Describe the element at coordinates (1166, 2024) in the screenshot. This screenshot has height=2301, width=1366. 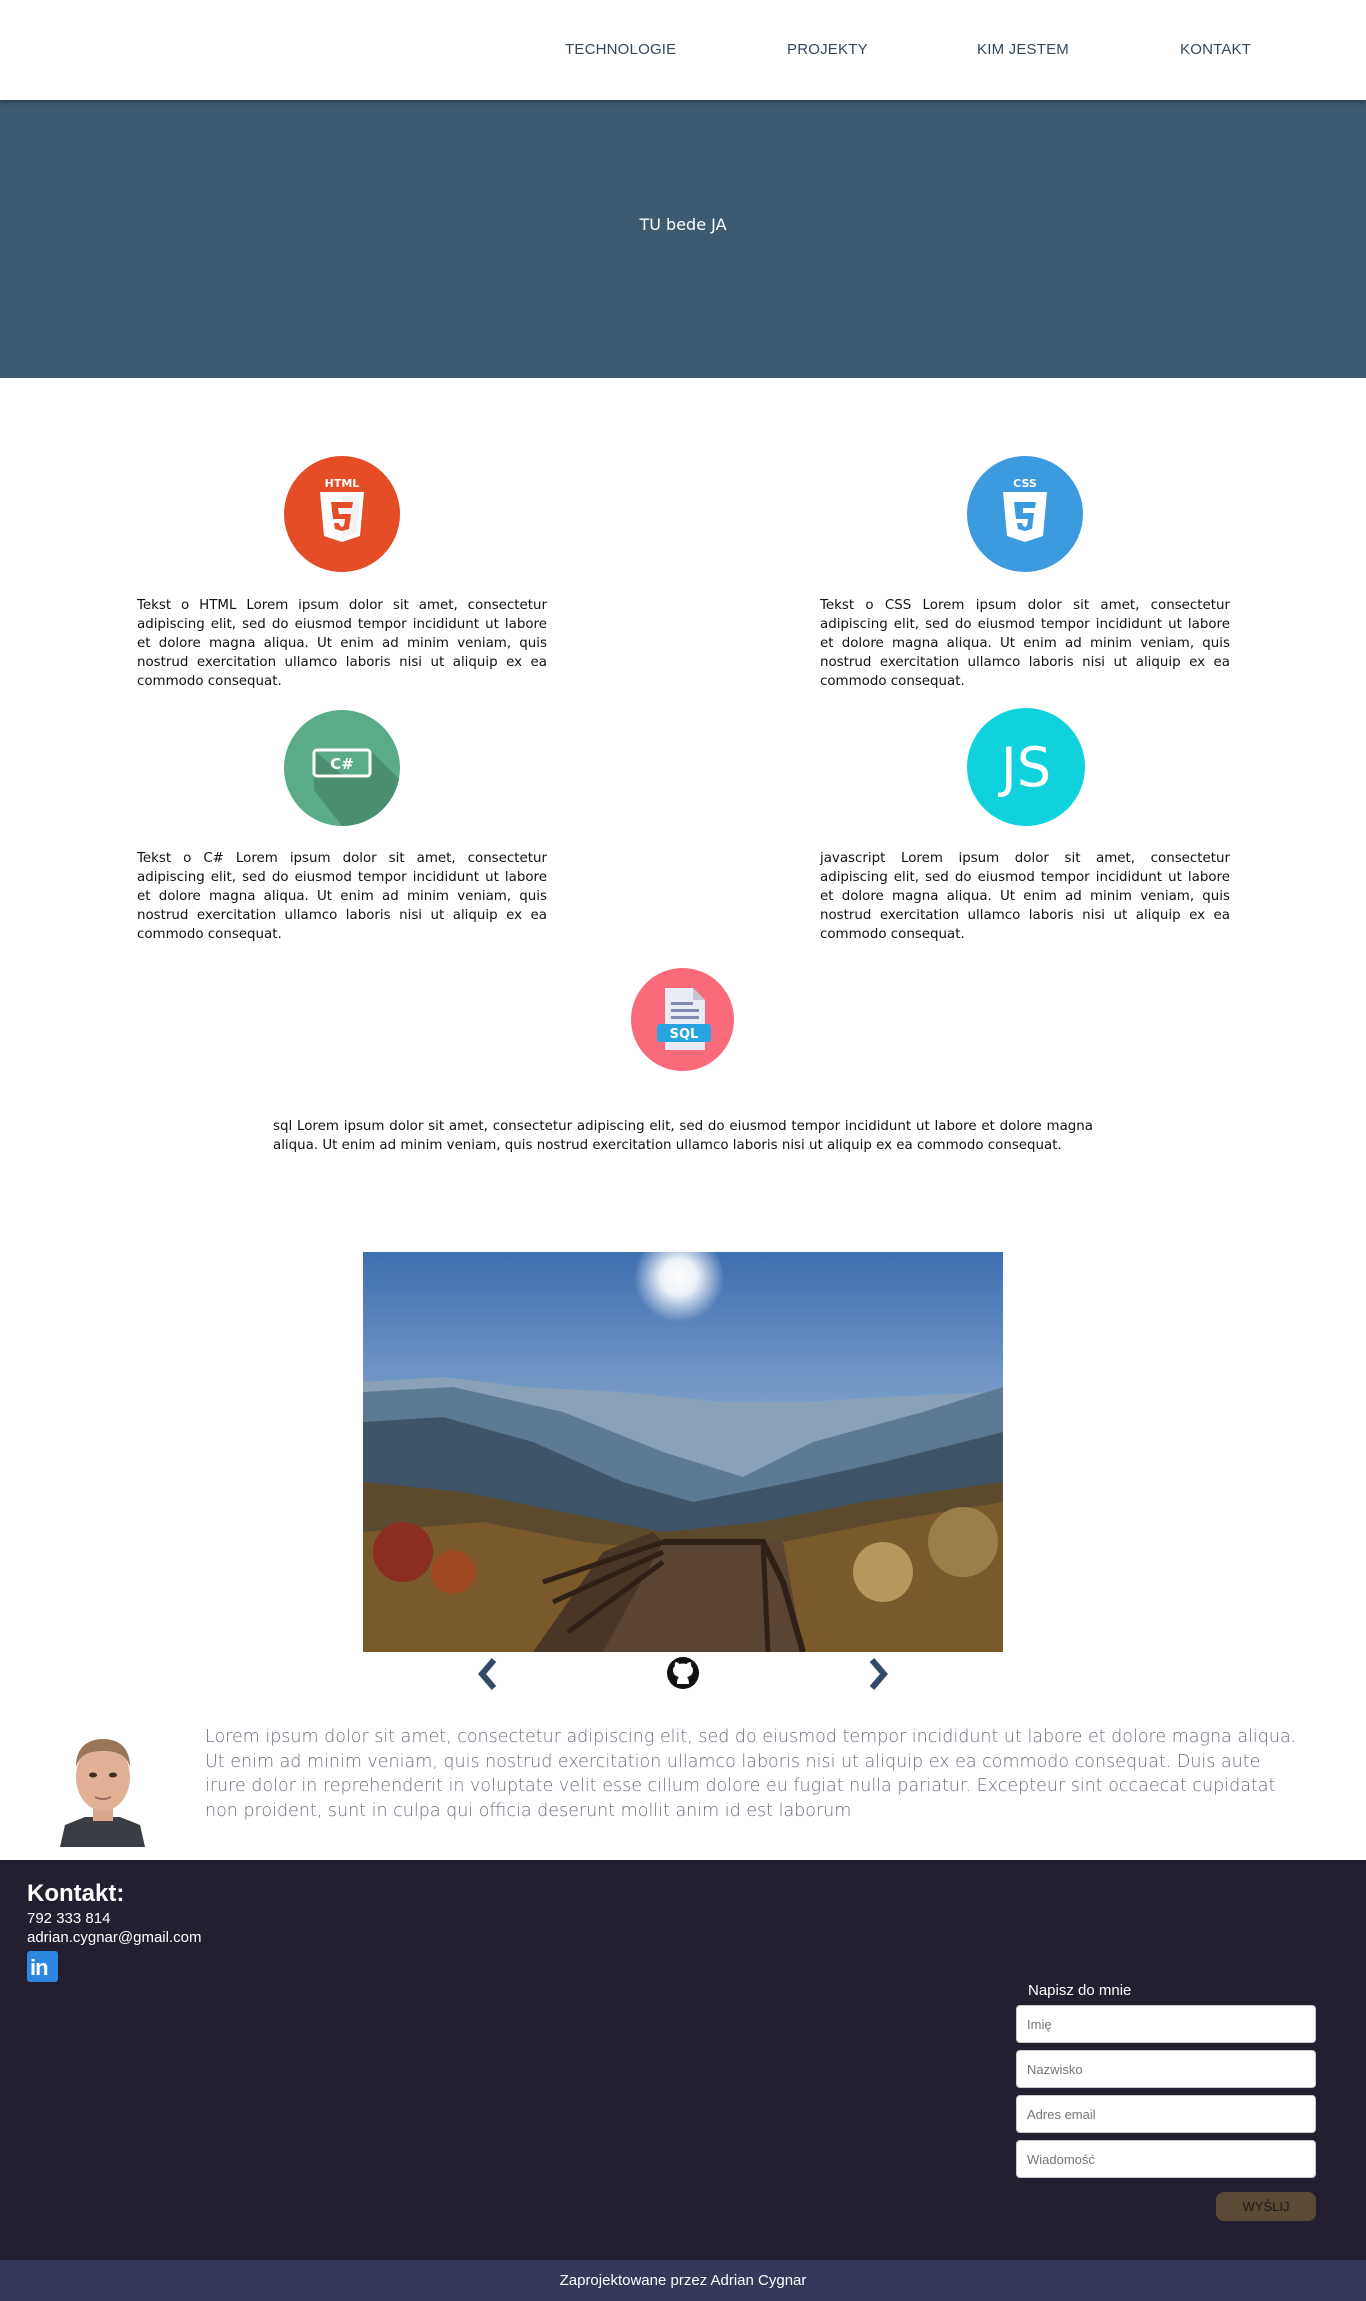
I see `first-name-field` at that location.